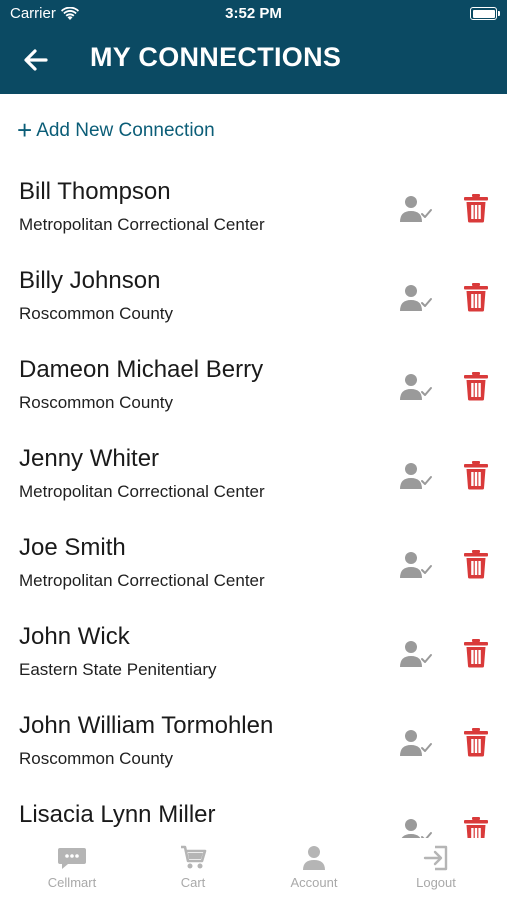  What do you see at coordinates (194, 857) in the screenshot?
I see `cart-icon` at bounding box center [194, 857].